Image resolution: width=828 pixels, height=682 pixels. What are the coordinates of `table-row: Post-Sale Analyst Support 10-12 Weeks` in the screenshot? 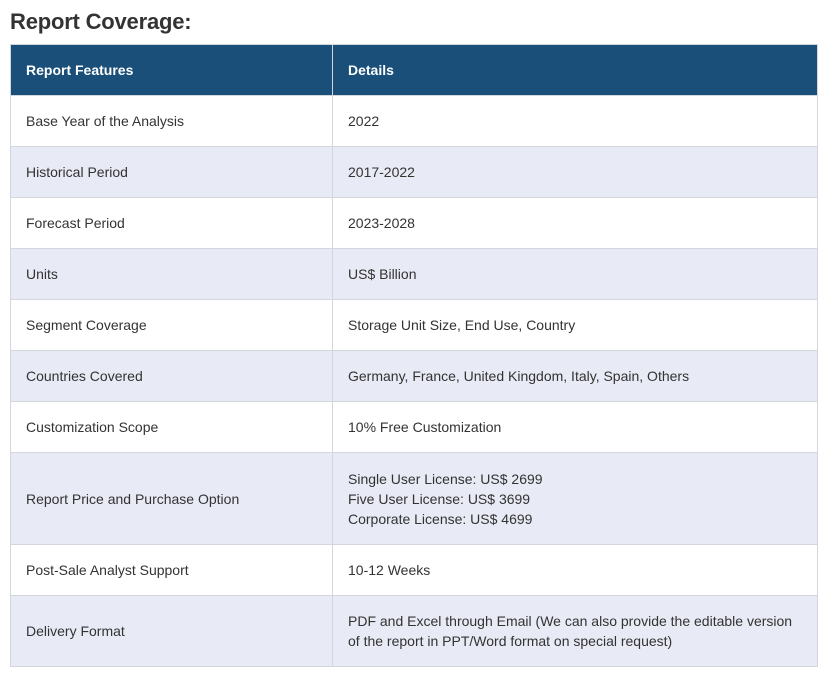 It's located at (414, 570).